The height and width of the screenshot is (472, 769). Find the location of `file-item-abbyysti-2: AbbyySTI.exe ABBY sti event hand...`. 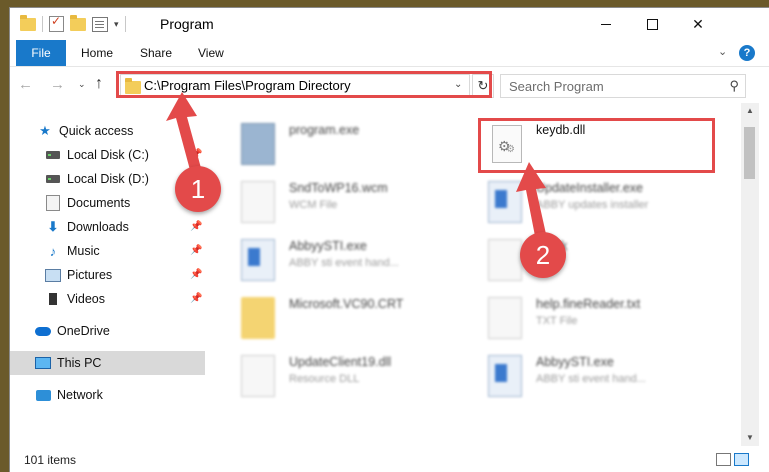

file-item-abbyysti-2: AbbyySTI.exe ABBY sti event hand... is located at coordinates (608, 377).